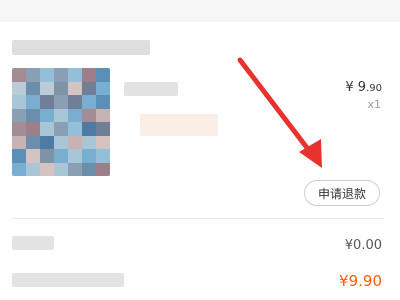  I want to click on product-thumbnail, so click(61, 122).